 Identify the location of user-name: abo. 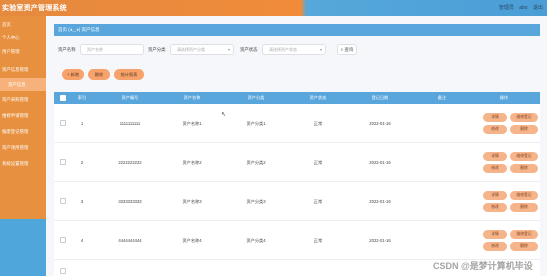
(523, 8).